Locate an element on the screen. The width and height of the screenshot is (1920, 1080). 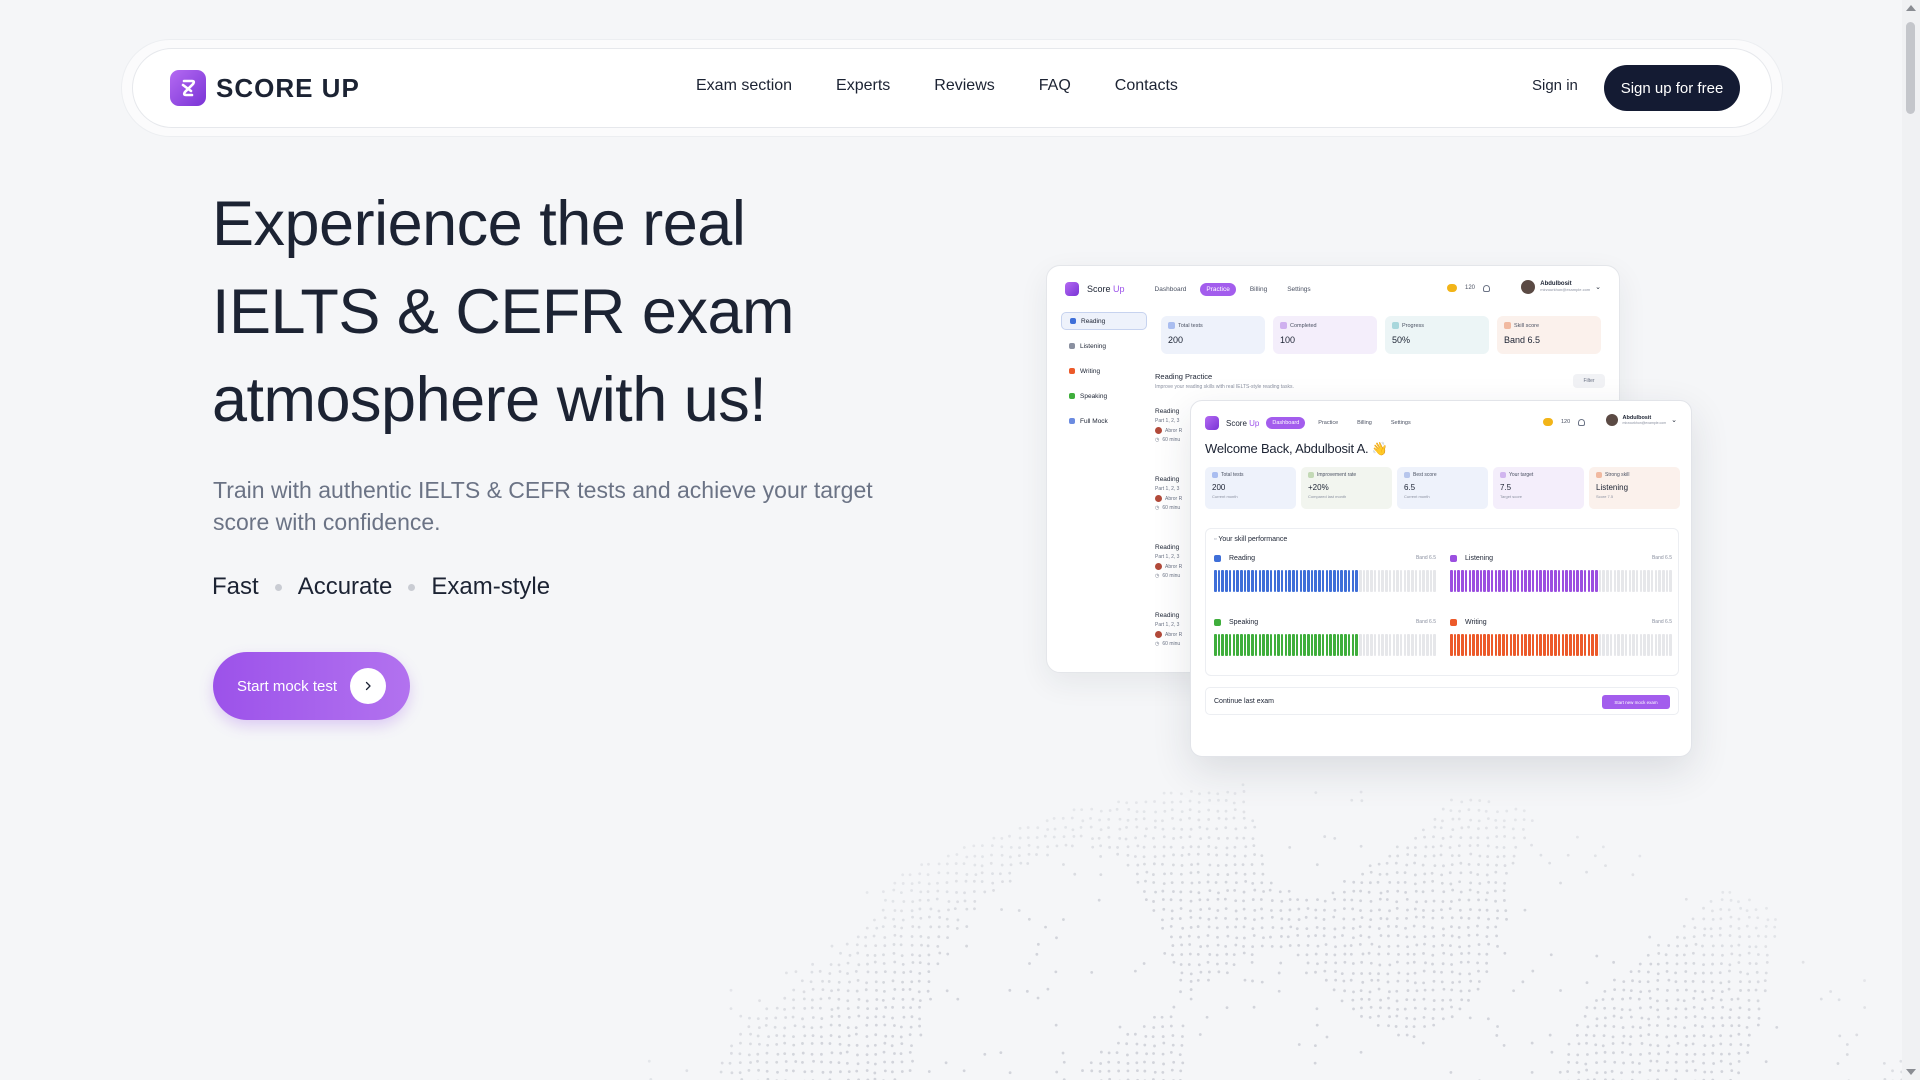
stat-value: Listening is located at coordinates (1612, 487).